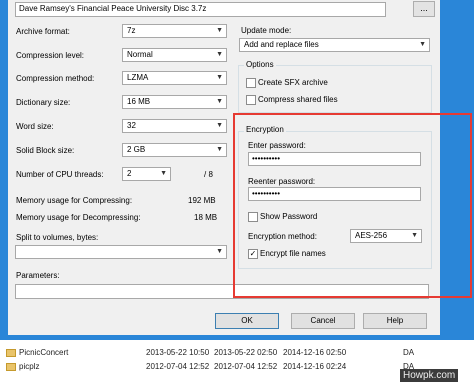 The width and height of the screenshot is (474, 388). What do you see at coordinates (139, 101) in the screenshot?
I see `dictionary-size-value: 16 MB` at bounding box center [139, 101].